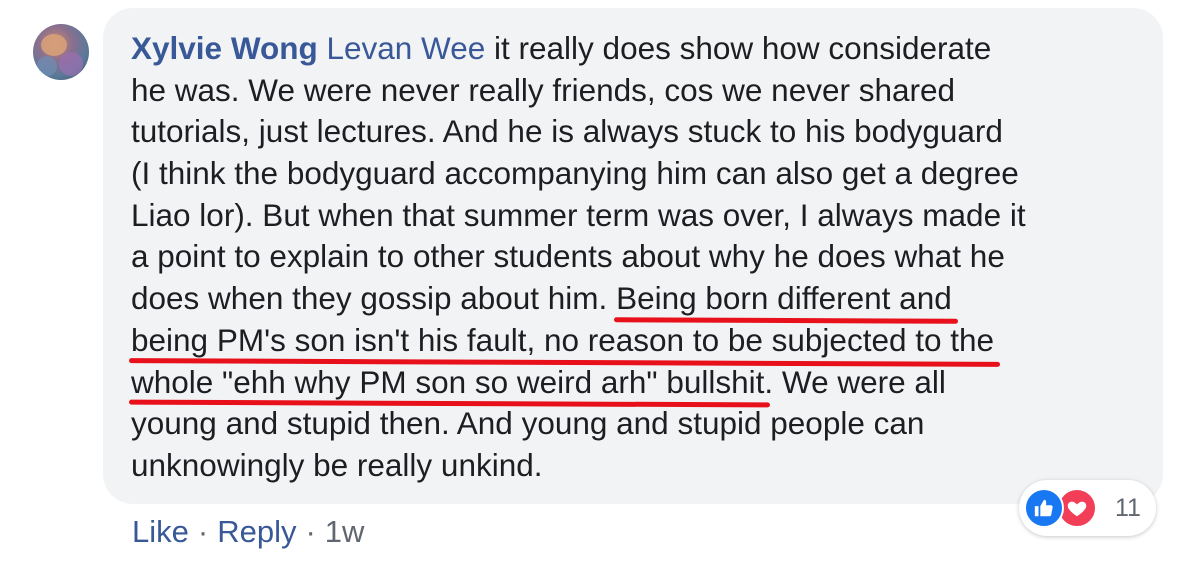 The image size is (1200, 561). What do you see at coordinates (337, 464) in the screenshot?
I see `comment-line: unknowingly be really unkind.` at bounding box center [337, 464].